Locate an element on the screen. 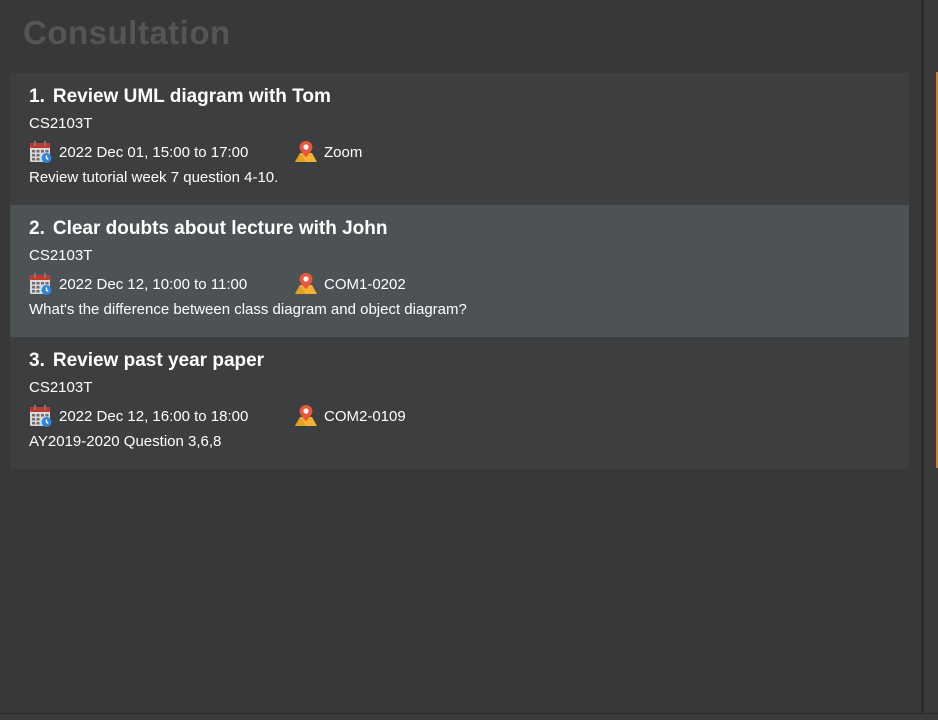 The width and height of the screenshot is (938, 720). consultation-datetime: 2022 Dec 12, 16:00 to 18:00 is located at coordinates (154, 416).